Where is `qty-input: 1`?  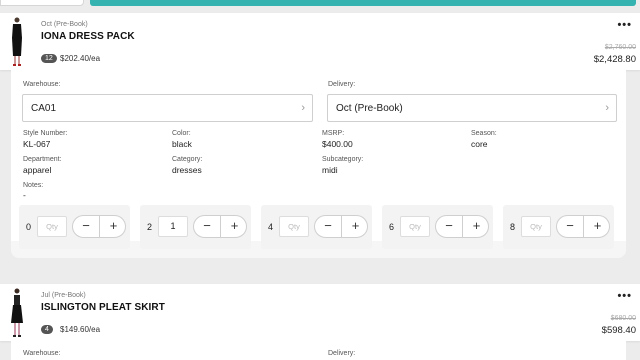 qty-input: 1 is located at coordinates (173, 226).